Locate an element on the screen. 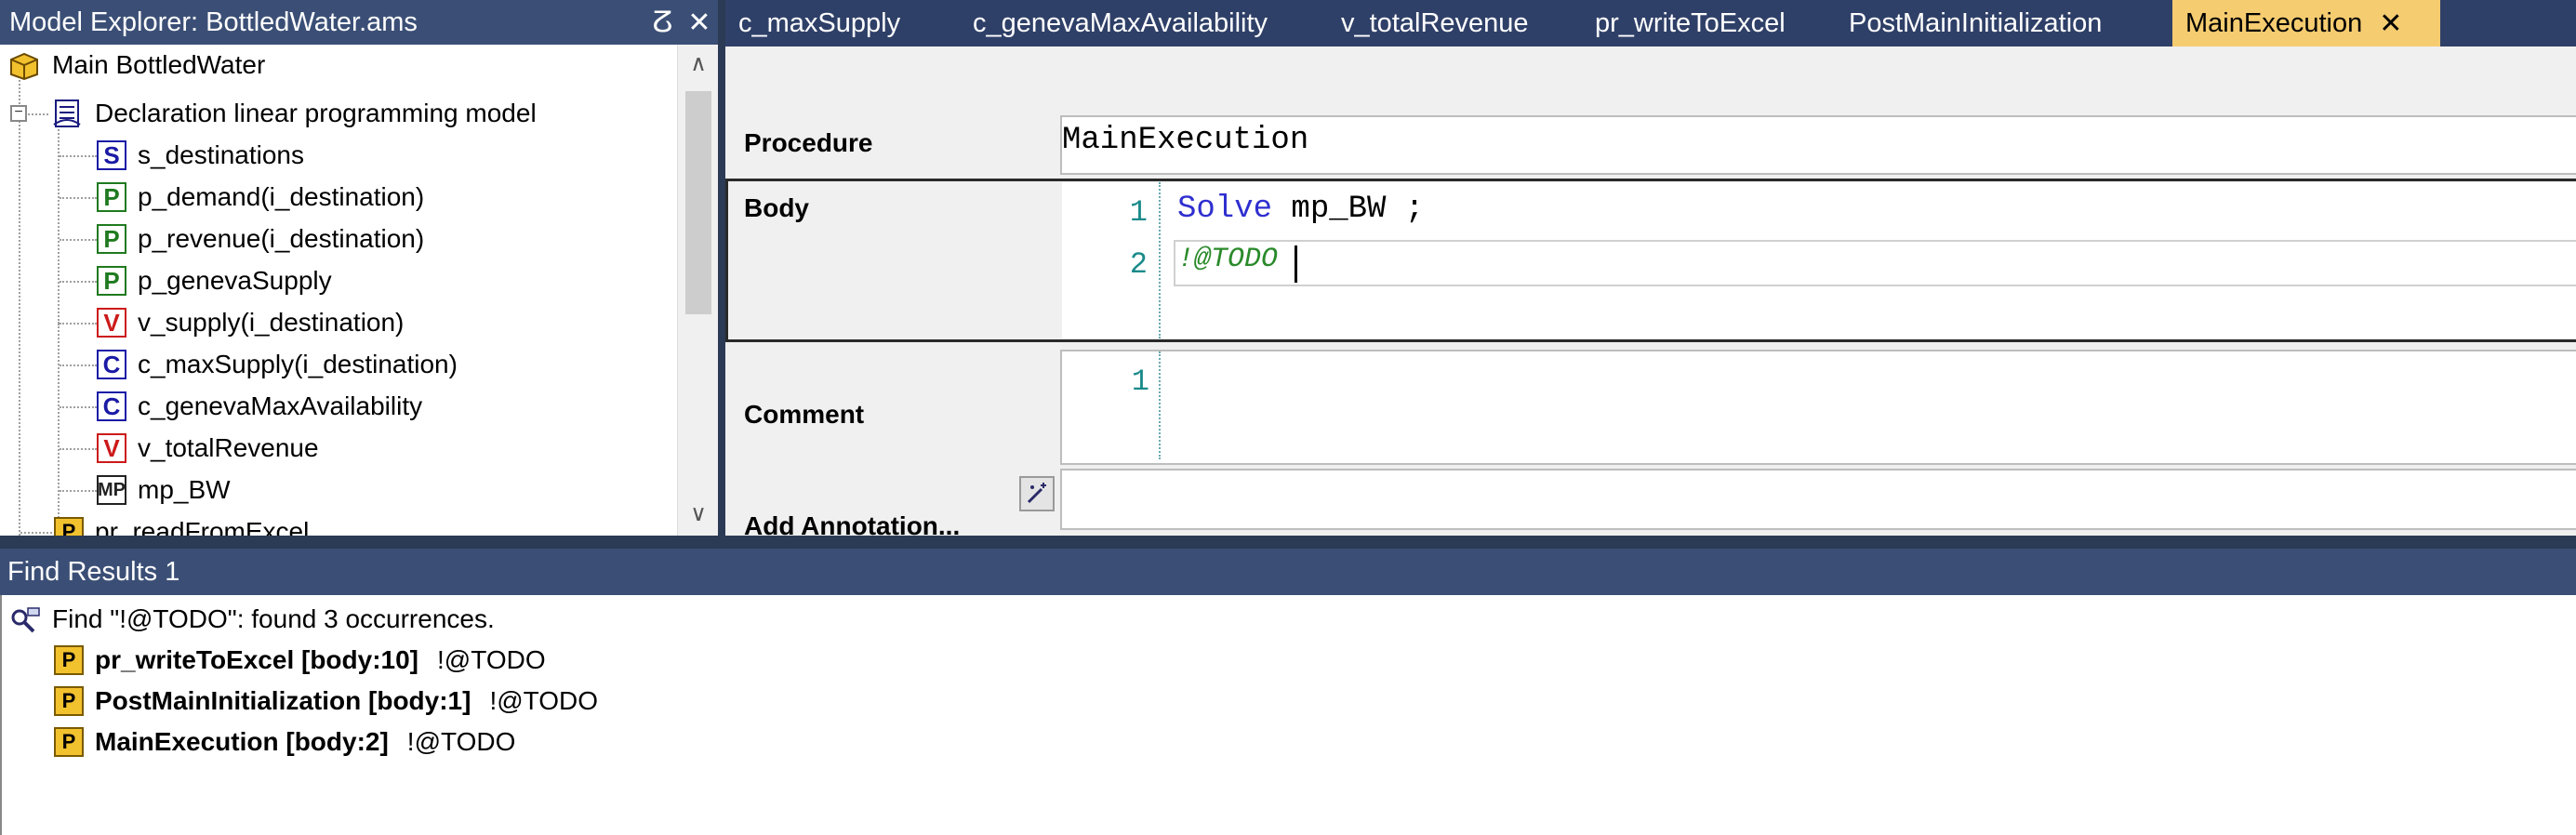 This screenshot has height=835, width=2576. tab-mainexecution: MainExecution ✕ is located at coordinates (2306, 23).